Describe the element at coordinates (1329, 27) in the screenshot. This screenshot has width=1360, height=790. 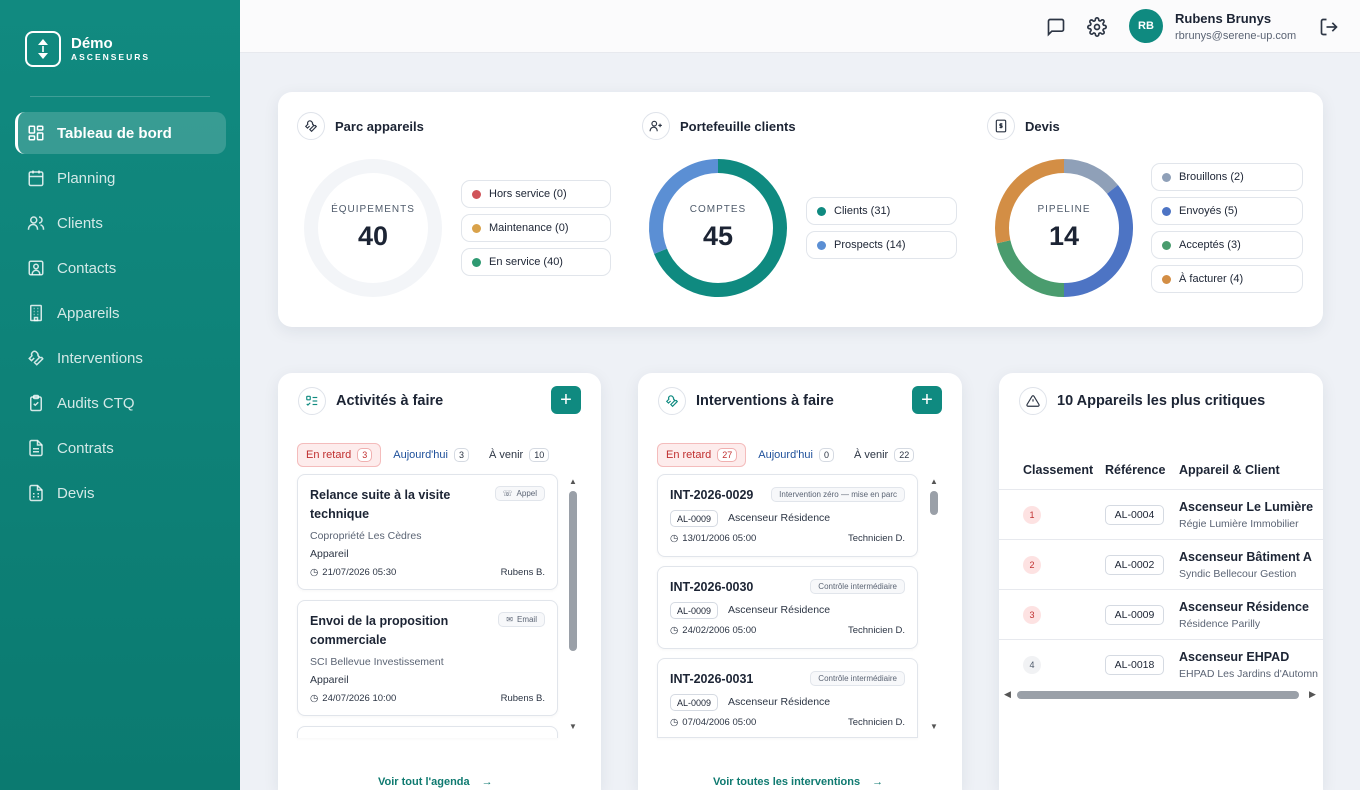
I see `logout-icon` at that location.